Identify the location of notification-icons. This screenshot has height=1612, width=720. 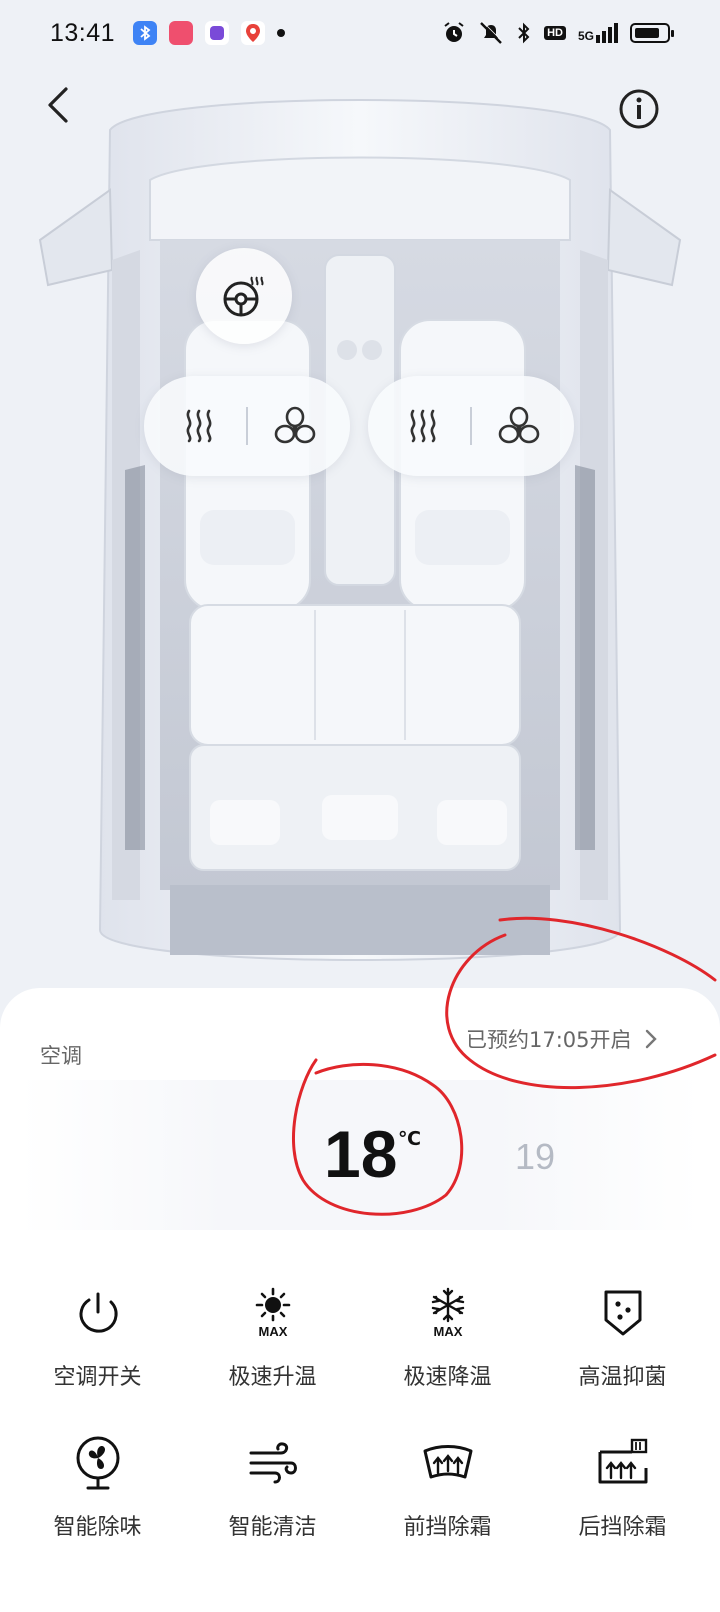
(209, 33).